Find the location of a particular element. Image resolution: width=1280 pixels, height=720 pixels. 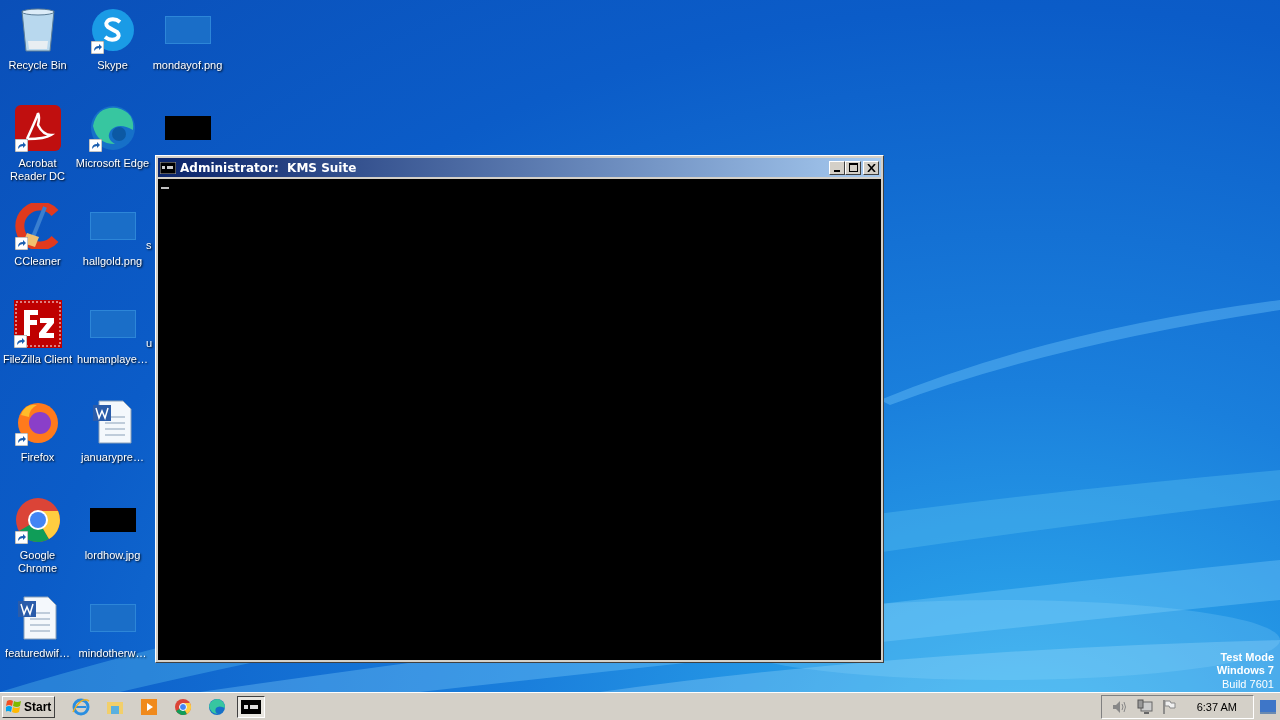

clock: 6:37 AM is located at coordinates (1216, 706).